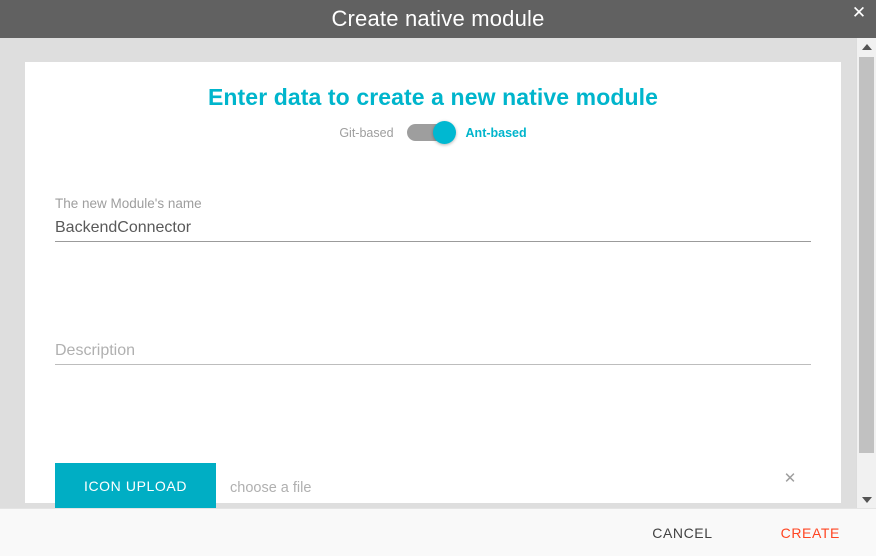 This screenshot has width=876, height=556. I want to click on module-name-label: The new Module's name, so click(128, 203).